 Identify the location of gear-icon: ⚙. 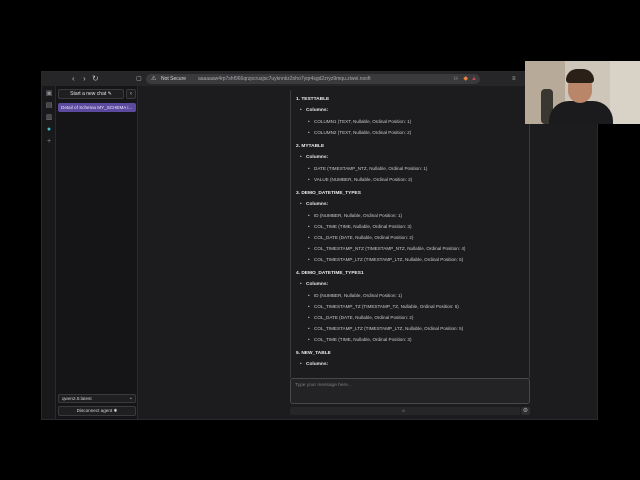
(525, 411).